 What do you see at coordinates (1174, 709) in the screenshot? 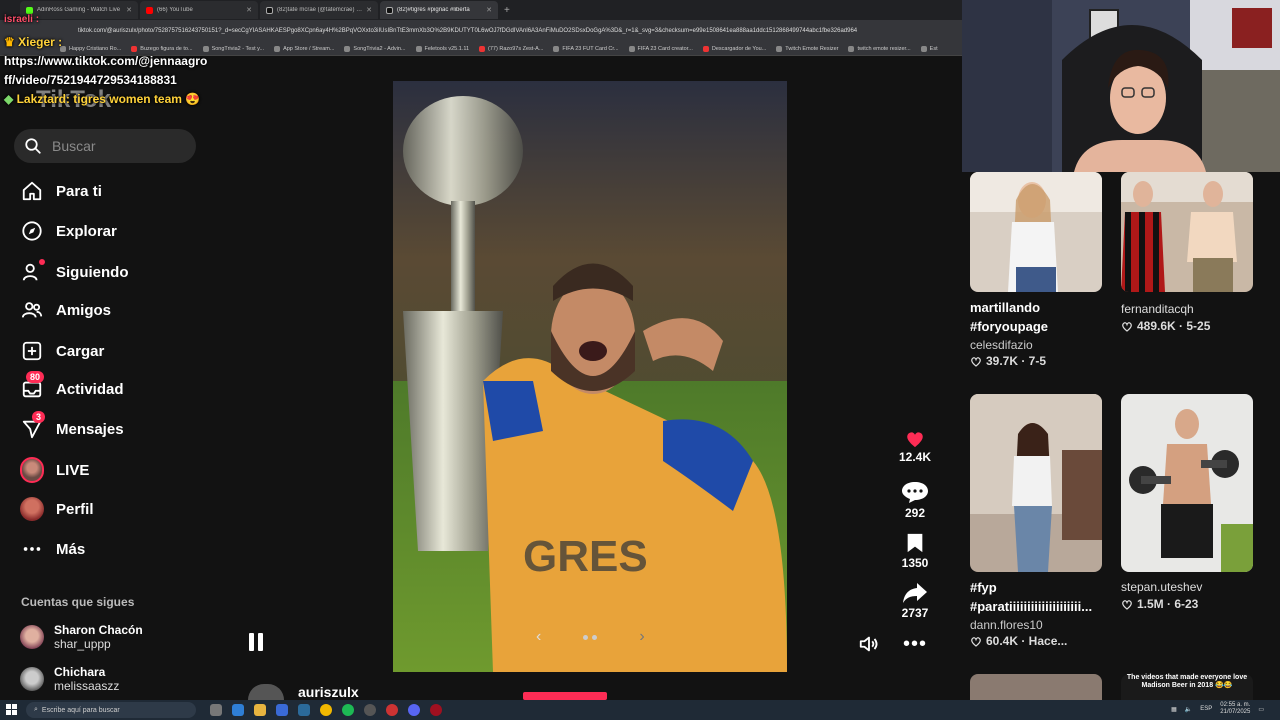
I see `network-icon: ▦` at bounding box center [1174, 709].